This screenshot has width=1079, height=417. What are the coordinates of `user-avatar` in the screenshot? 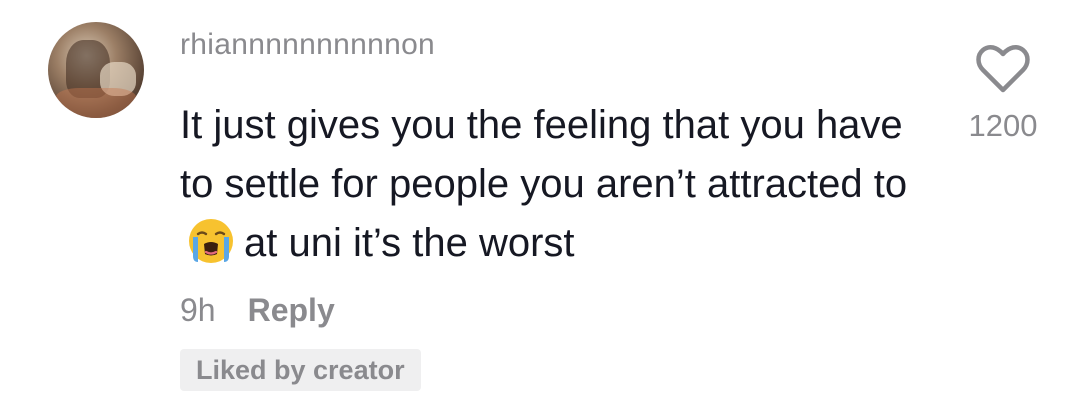 It's located at (96, 70).